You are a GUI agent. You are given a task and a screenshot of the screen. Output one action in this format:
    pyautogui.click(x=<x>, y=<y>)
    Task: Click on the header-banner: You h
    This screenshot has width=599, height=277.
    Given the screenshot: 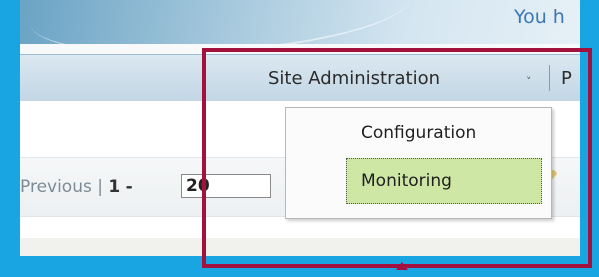 What is the action you would take?
    pyautogui.click(x=300, y=22)
    